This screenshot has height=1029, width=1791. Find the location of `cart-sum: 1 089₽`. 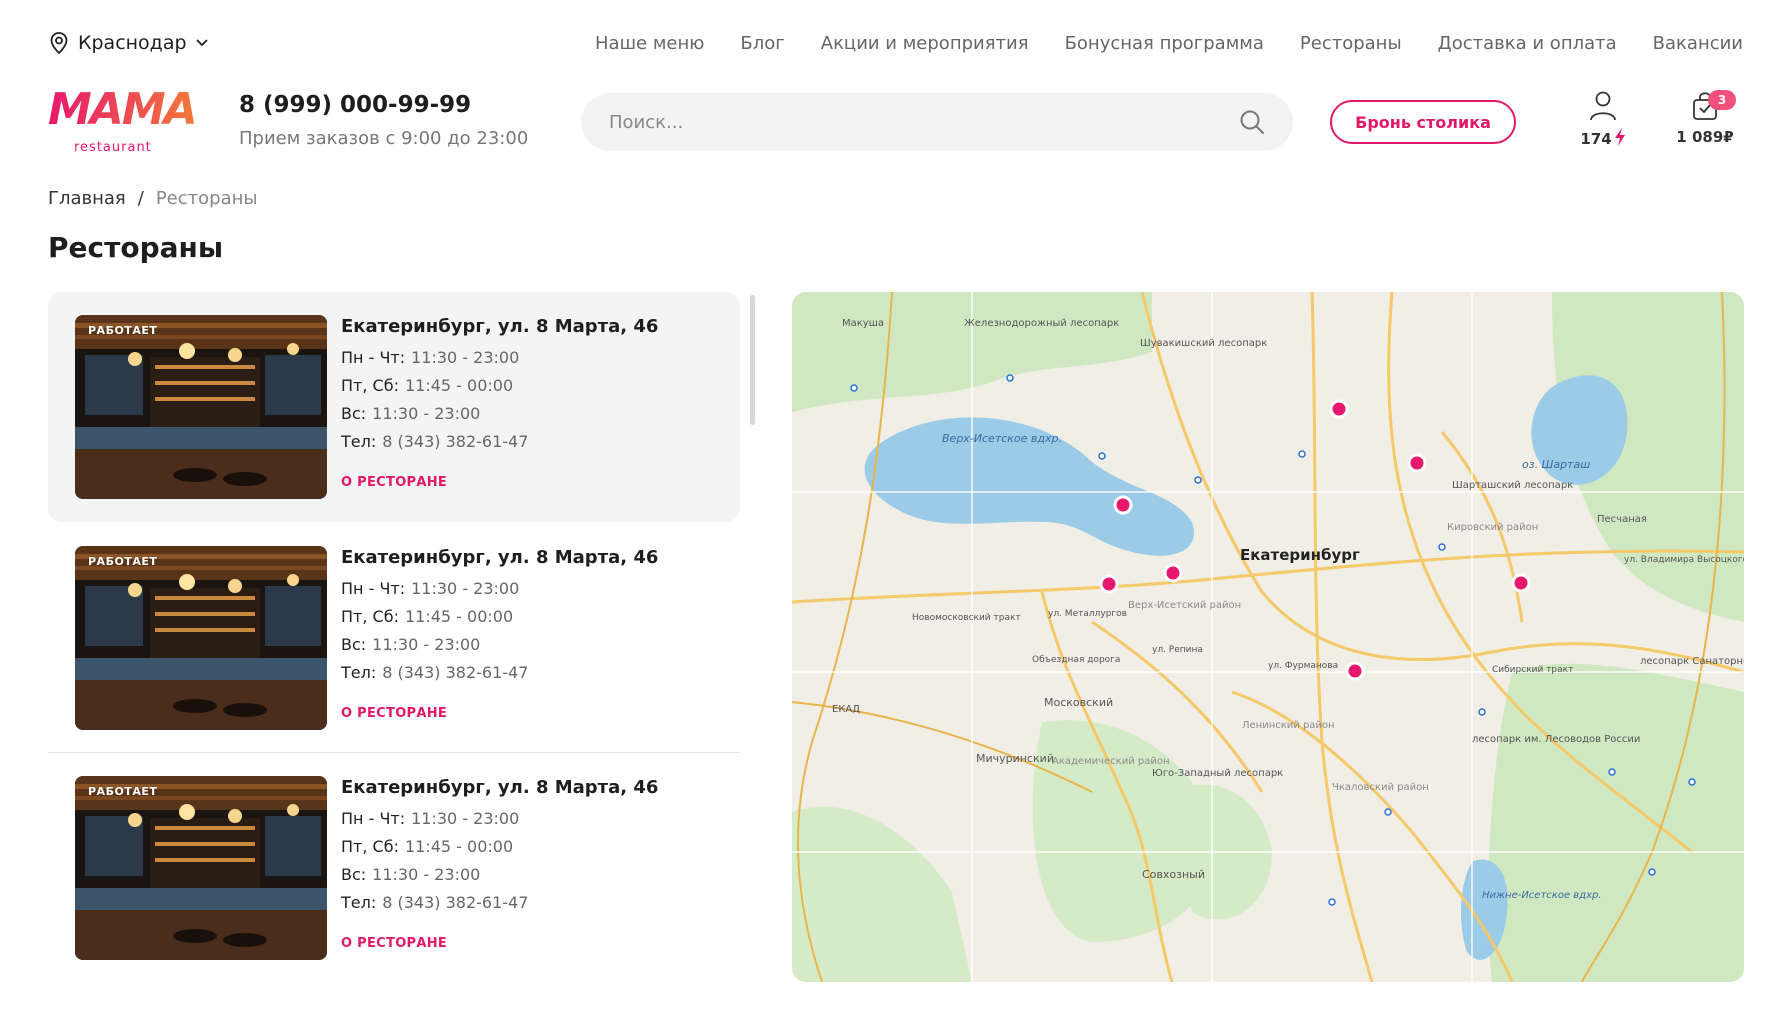

cart-sum: 1 089₽ is located at coordinates (1705, 137).